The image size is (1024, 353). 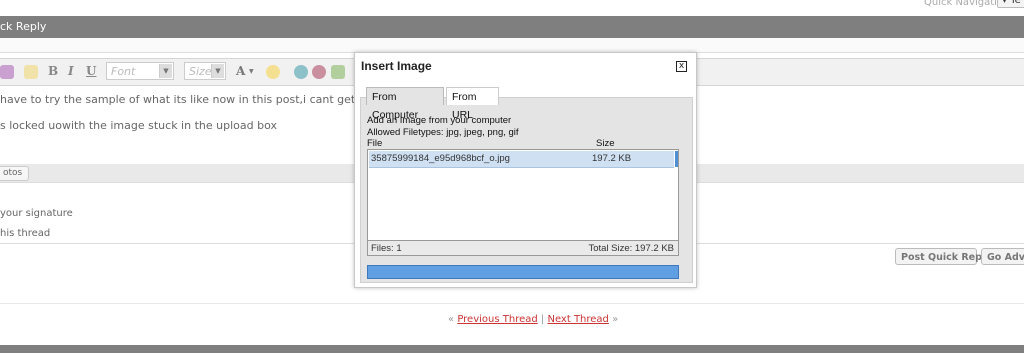 I want to click on footer-band, so click(x=512, y=349).